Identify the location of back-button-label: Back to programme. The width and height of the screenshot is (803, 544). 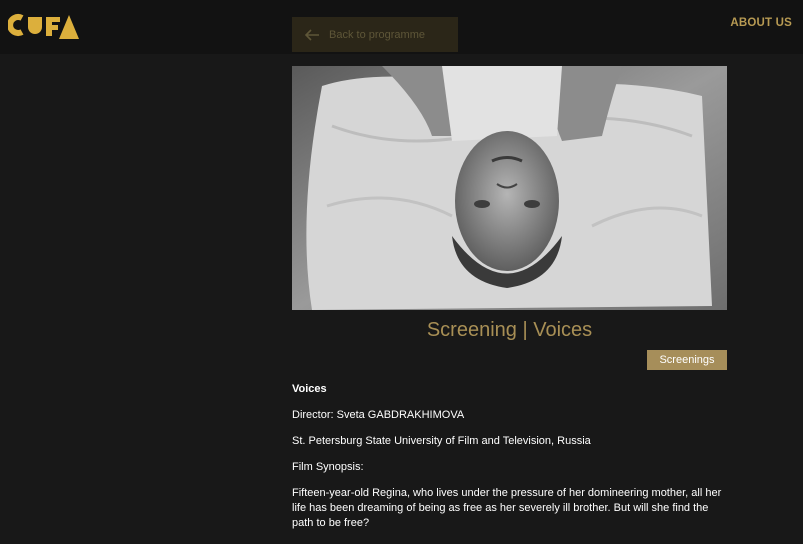
(377, 34).